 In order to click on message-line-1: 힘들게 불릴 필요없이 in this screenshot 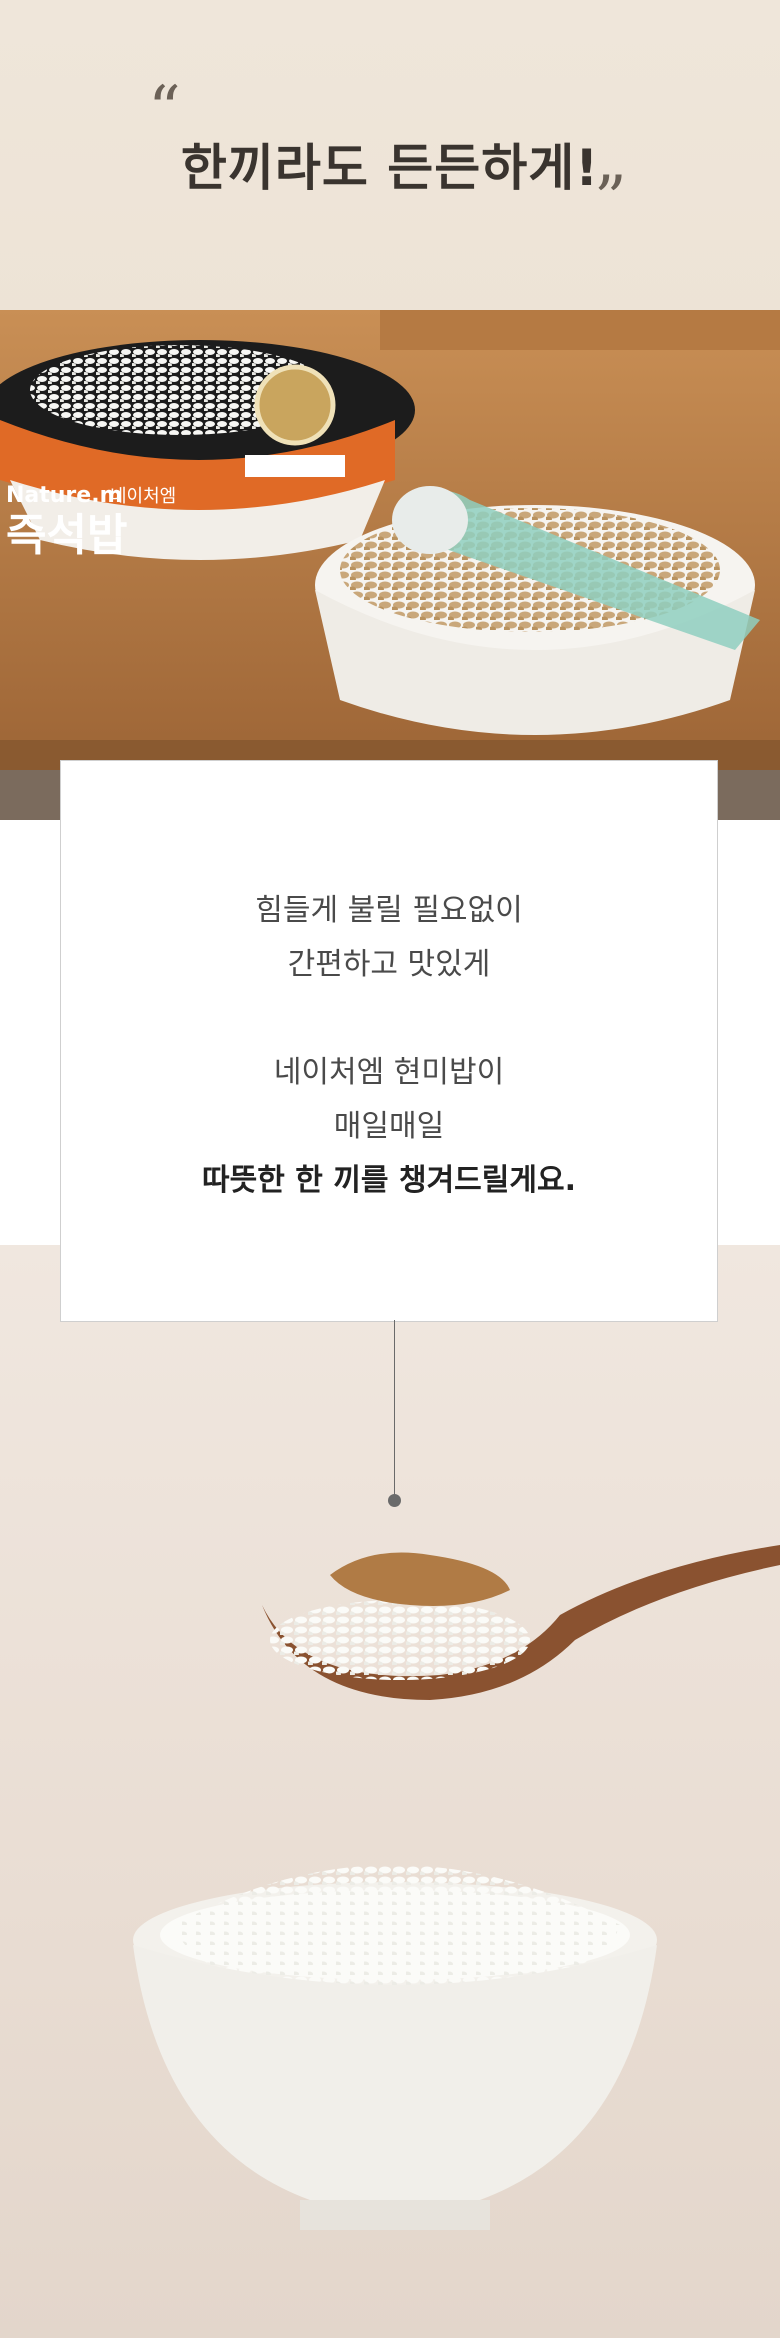, I will do `click(389, 910)`.